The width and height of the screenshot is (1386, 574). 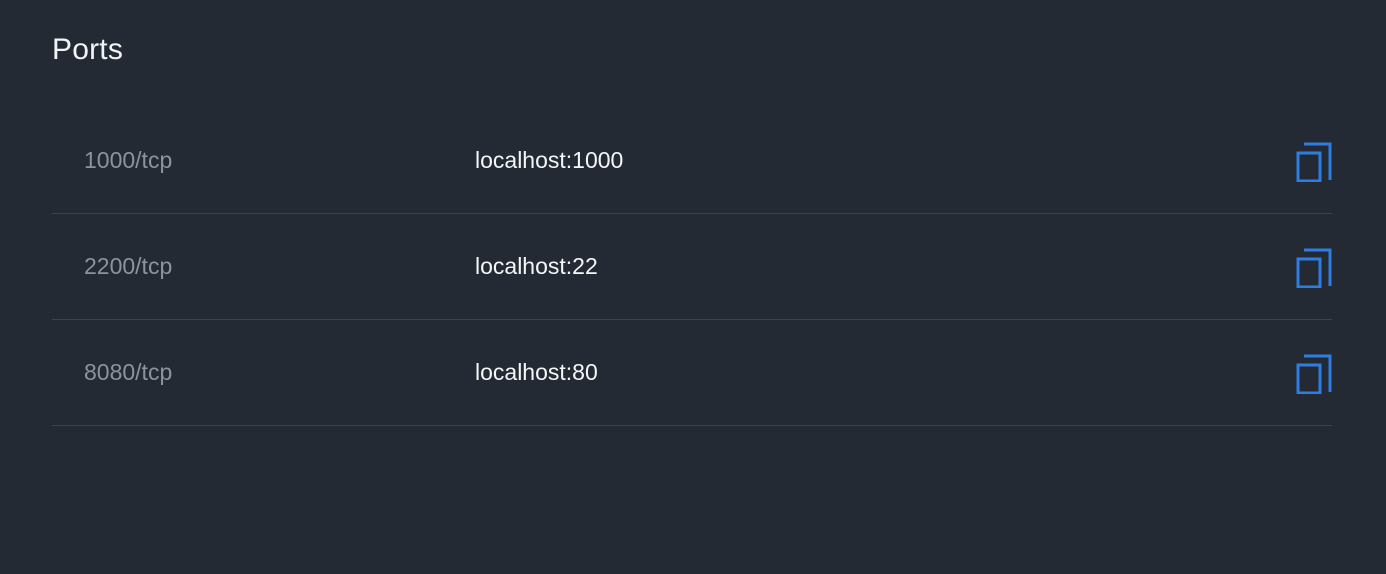 I want to click on port-protocol: 8080/tcp, so click(x=128, y=372).